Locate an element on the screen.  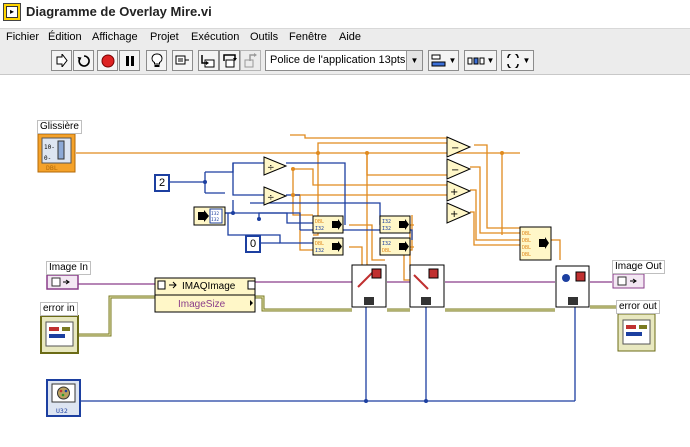
bundle-node-4: I32 DBL is located at coordinates (395, 246).